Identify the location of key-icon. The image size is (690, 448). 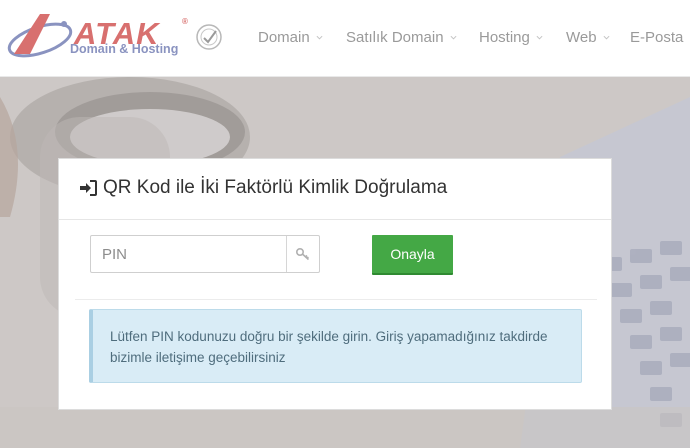
(302, 254).